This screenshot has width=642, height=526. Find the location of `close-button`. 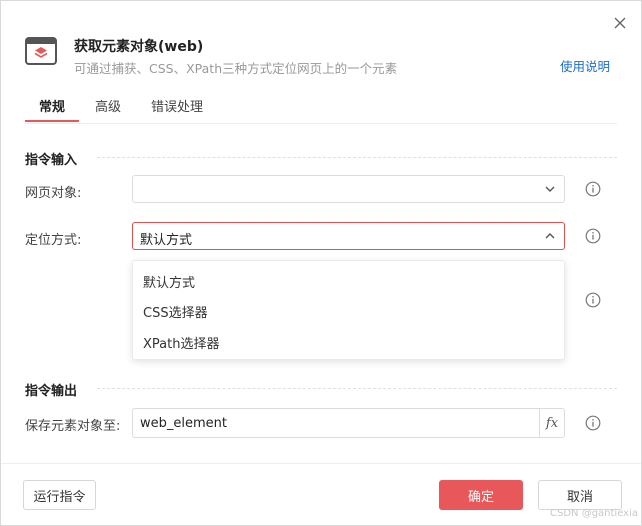

close-button is located at coordinates (620, 23).